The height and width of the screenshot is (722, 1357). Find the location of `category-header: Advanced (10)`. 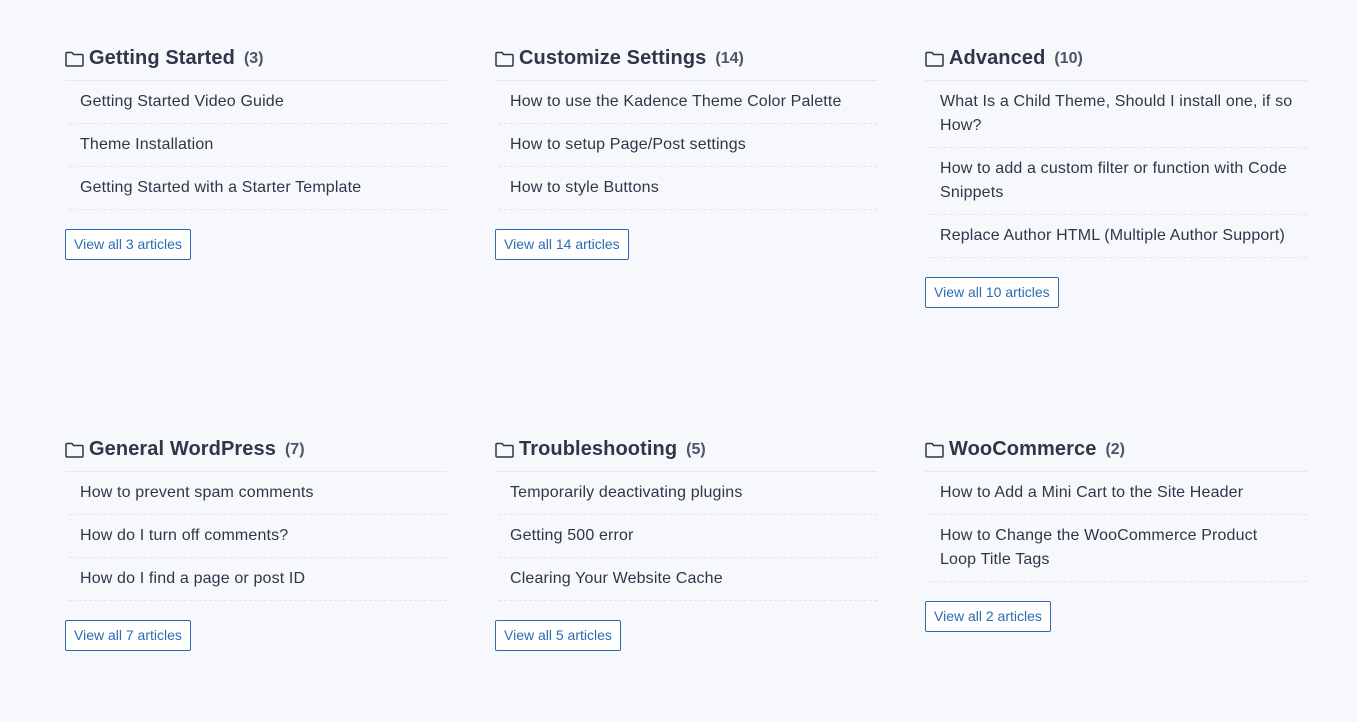

category-header: Advanced (10) is located at coordinates (1116, 60).